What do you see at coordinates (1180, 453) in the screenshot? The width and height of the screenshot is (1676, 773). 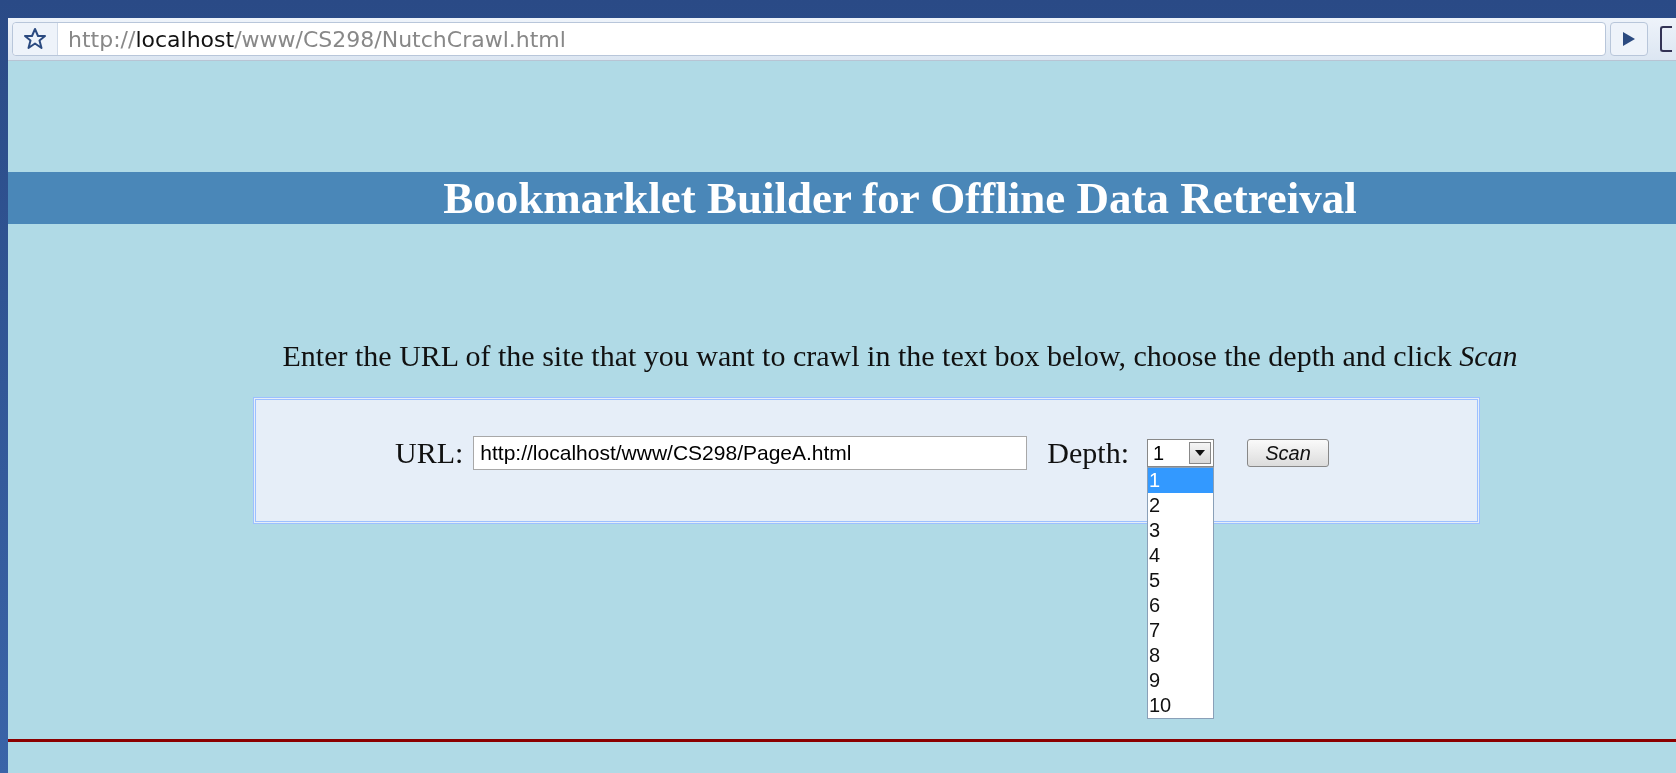 I see `depth-select: 1` at bounding box center [1180, 453].